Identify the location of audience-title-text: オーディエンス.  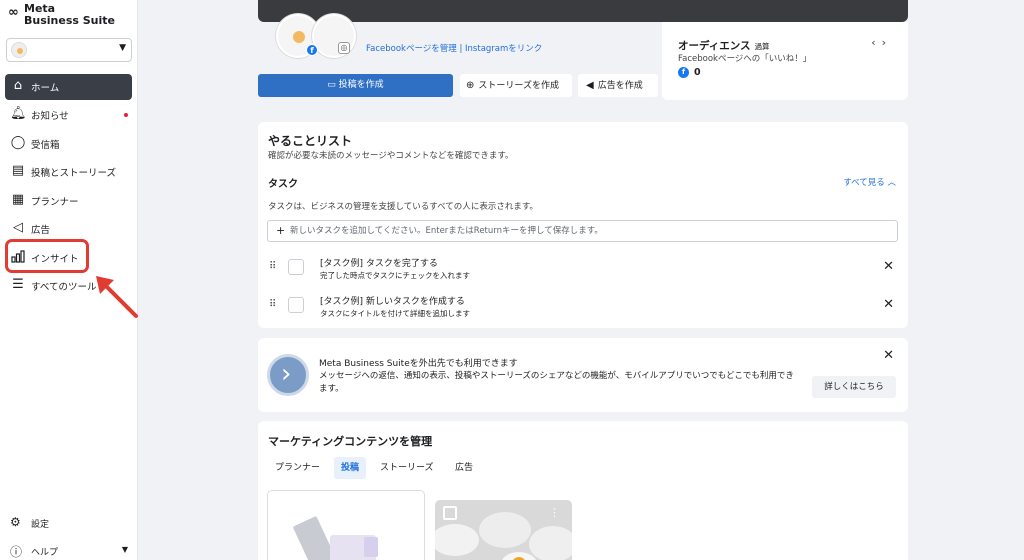
(714, 46).